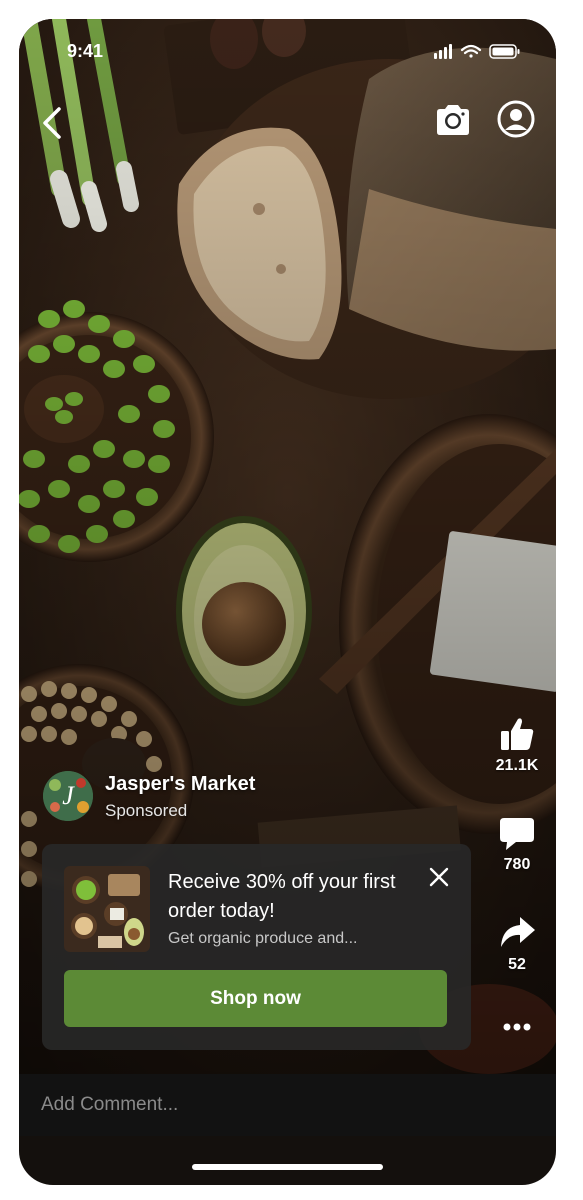 This screenshot has height=1200, width=583. I want to click on back-icon, so click(52, 123).